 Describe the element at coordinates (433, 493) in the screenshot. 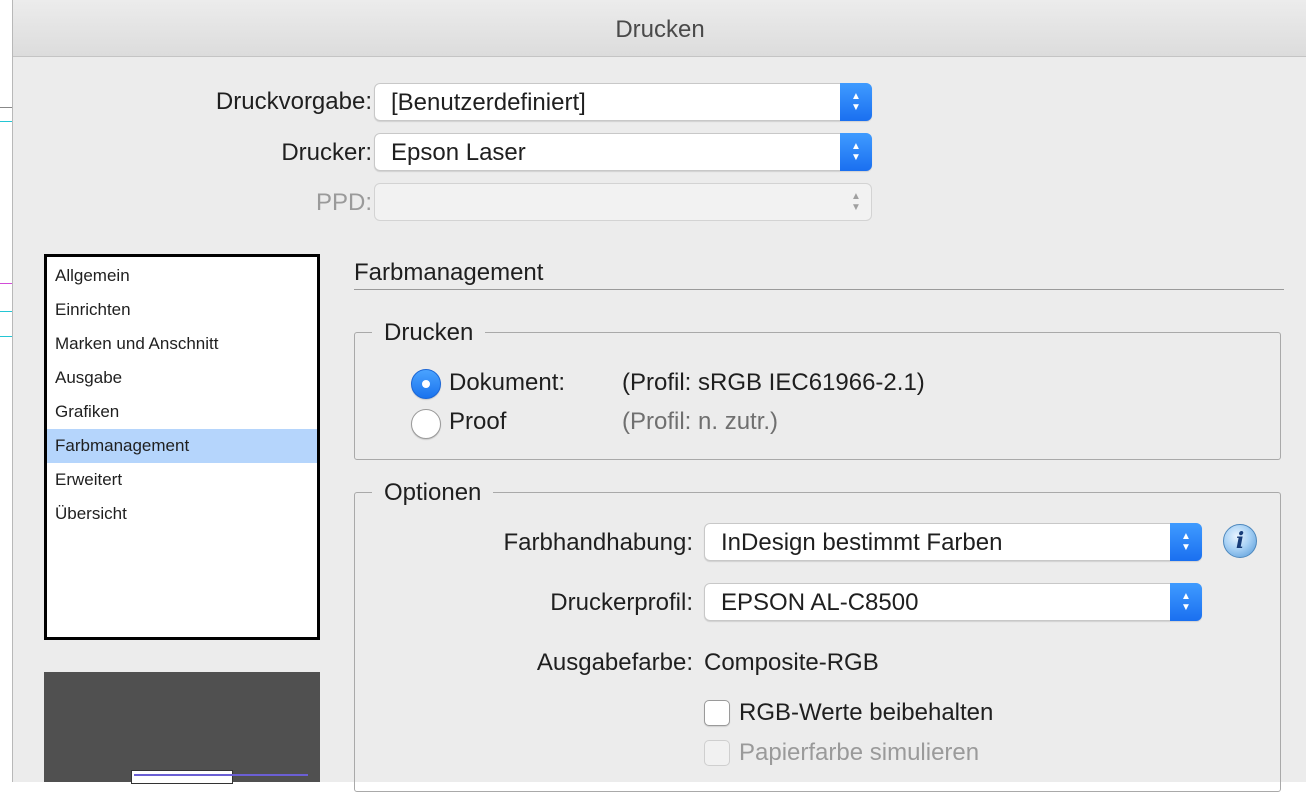

I see `options-group-legend: Optionen` at that location.